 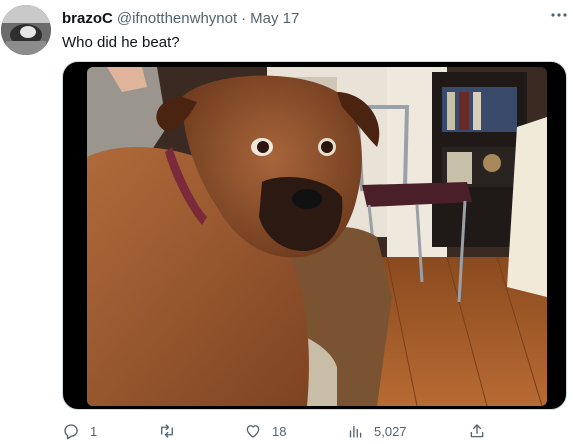 I want to click on reply-count: 1, so click(x=94, y=431).